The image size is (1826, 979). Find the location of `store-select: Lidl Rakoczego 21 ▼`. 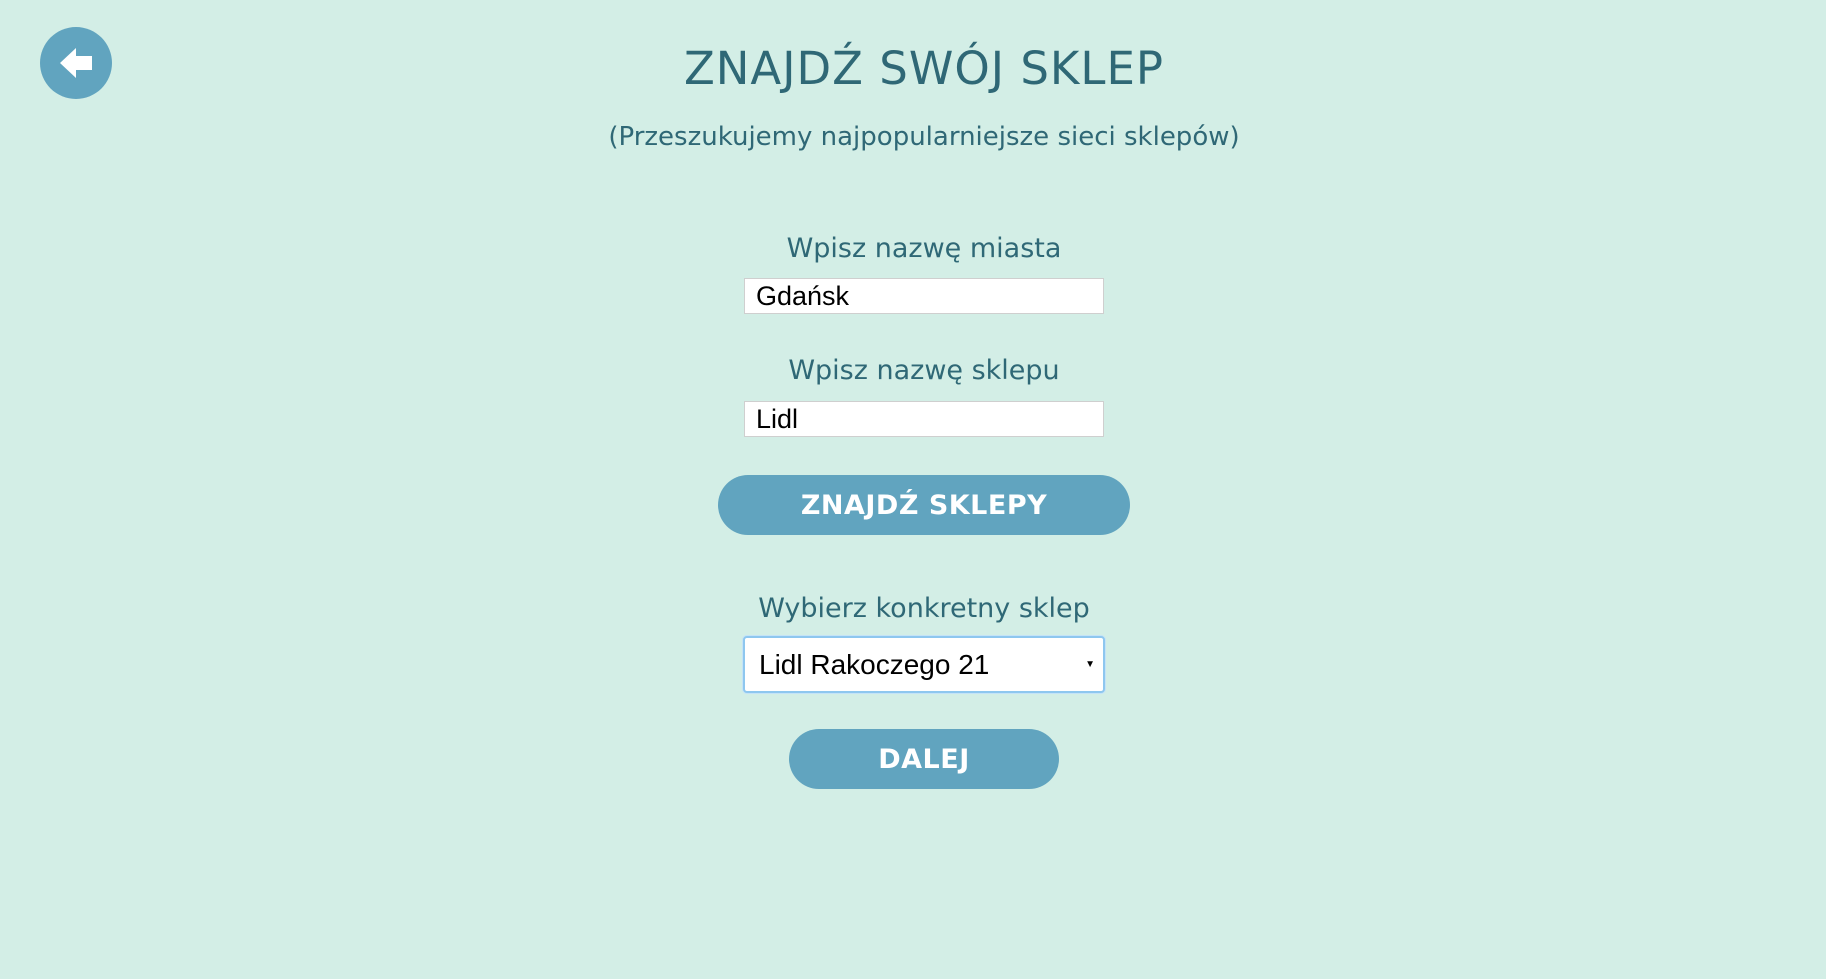

store-select: Lidl Rakoczego 21 ▼ is located at coordinates (924, 664).